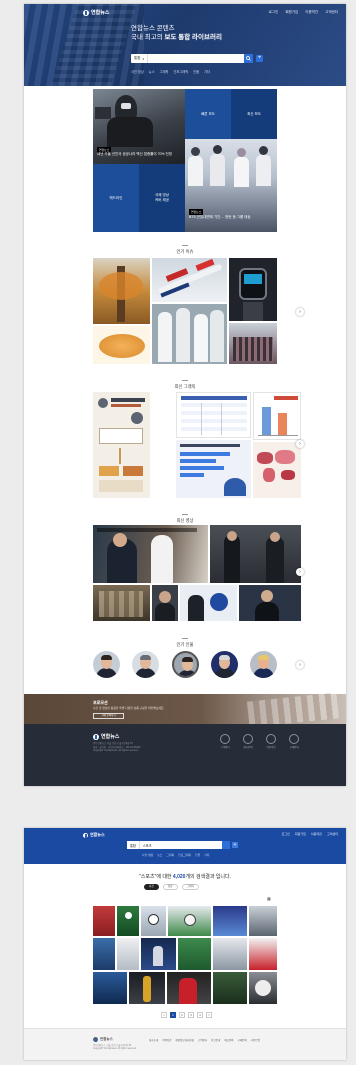 The height and width of the screenshot is (1065, 356). What do you see at coordinates (139, 126) in the screenshot?
I see `featured-main-story: 연합뉴스 내년 가을 선진국 공공나라 백신 접종률이 70% 전망` at bounding box center [139, 126].